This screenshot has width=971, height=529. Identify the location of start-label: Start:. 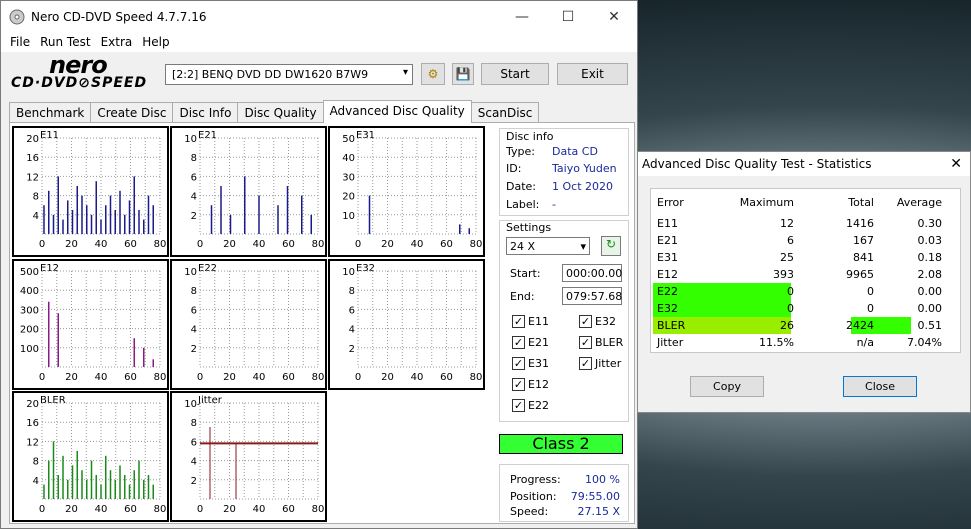
(525, 273).